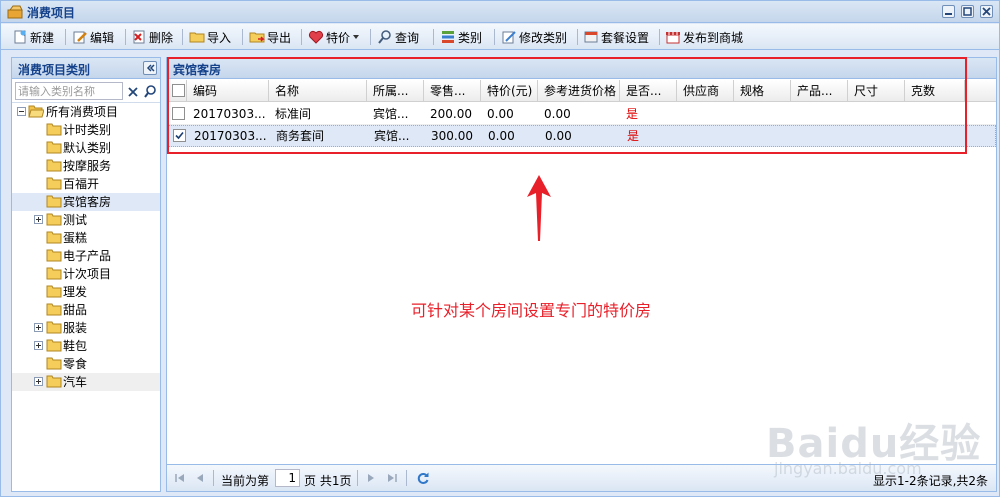 This screenshot has height=497, width=1000. What do you see at coordinates (75, 364) in the screenshot?
I see `tree-node-label: 零食` at bounding box center [75, 364].